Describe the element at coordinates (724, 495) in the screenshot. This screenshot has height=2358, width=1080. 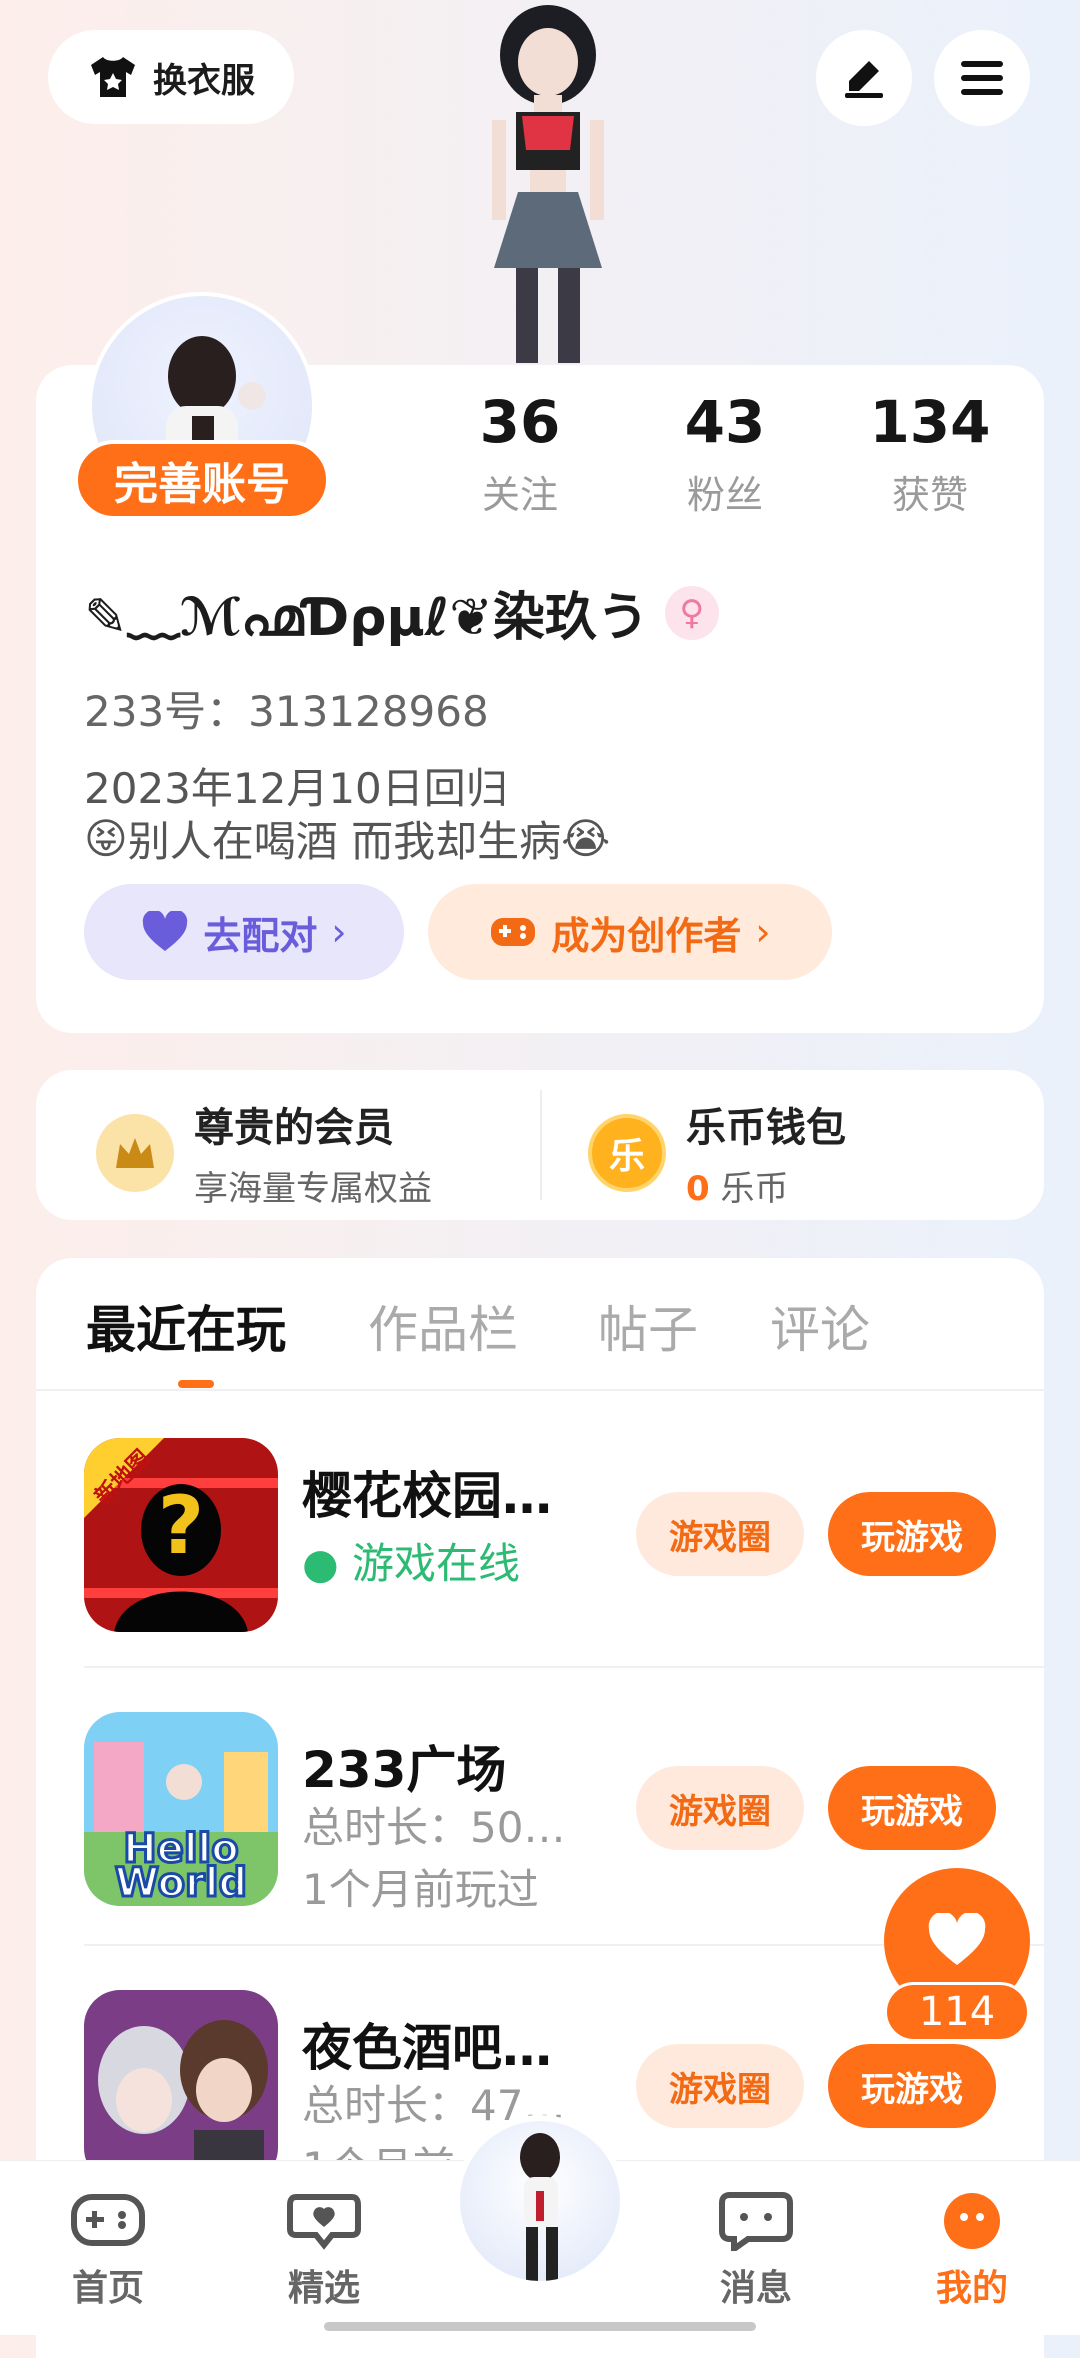
I see `followers-label: 粉丝` at that location.